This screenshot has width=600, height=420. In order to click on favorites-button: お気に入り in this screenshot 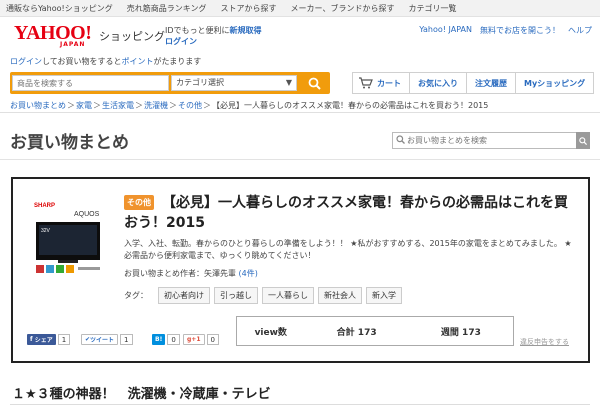, I will do `click(438, 83)`.